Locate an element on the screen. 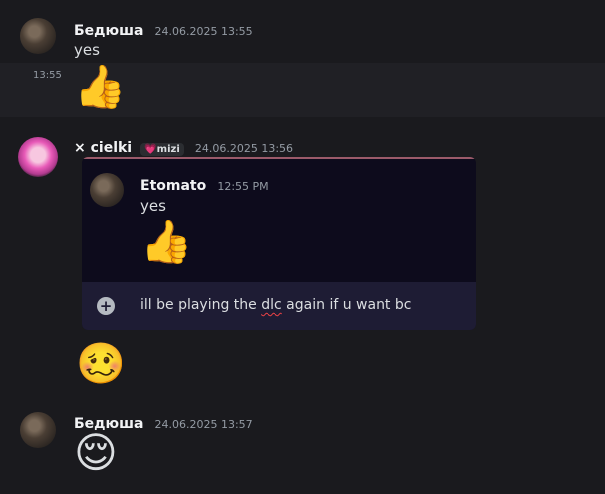 The width and height of the screenshot is (605, 494). plus-icon: + is located at coordinates (106, 306).